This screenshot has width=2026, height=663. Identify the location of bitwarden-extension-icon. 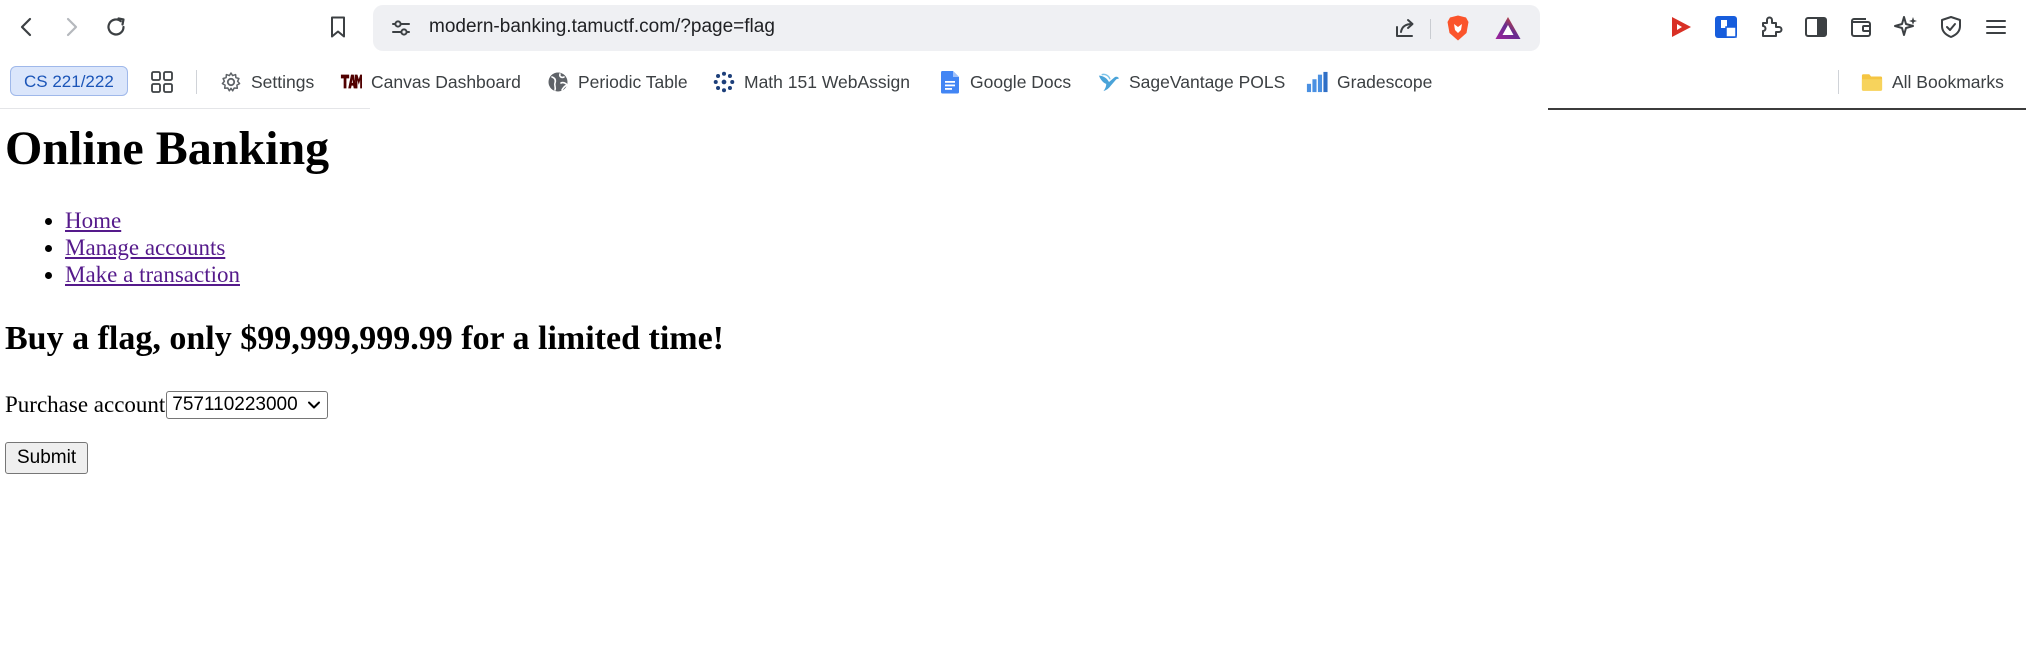
(1726, 27).